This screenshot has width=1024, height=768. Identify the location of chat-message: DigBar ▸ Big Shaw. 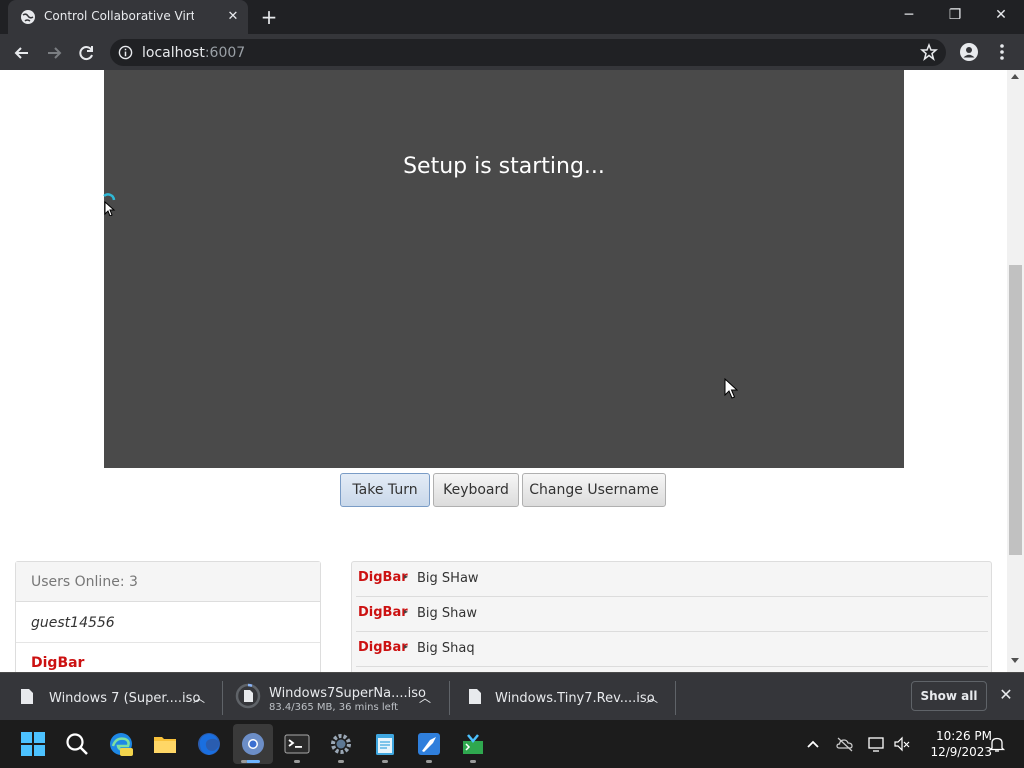
(672, 614).